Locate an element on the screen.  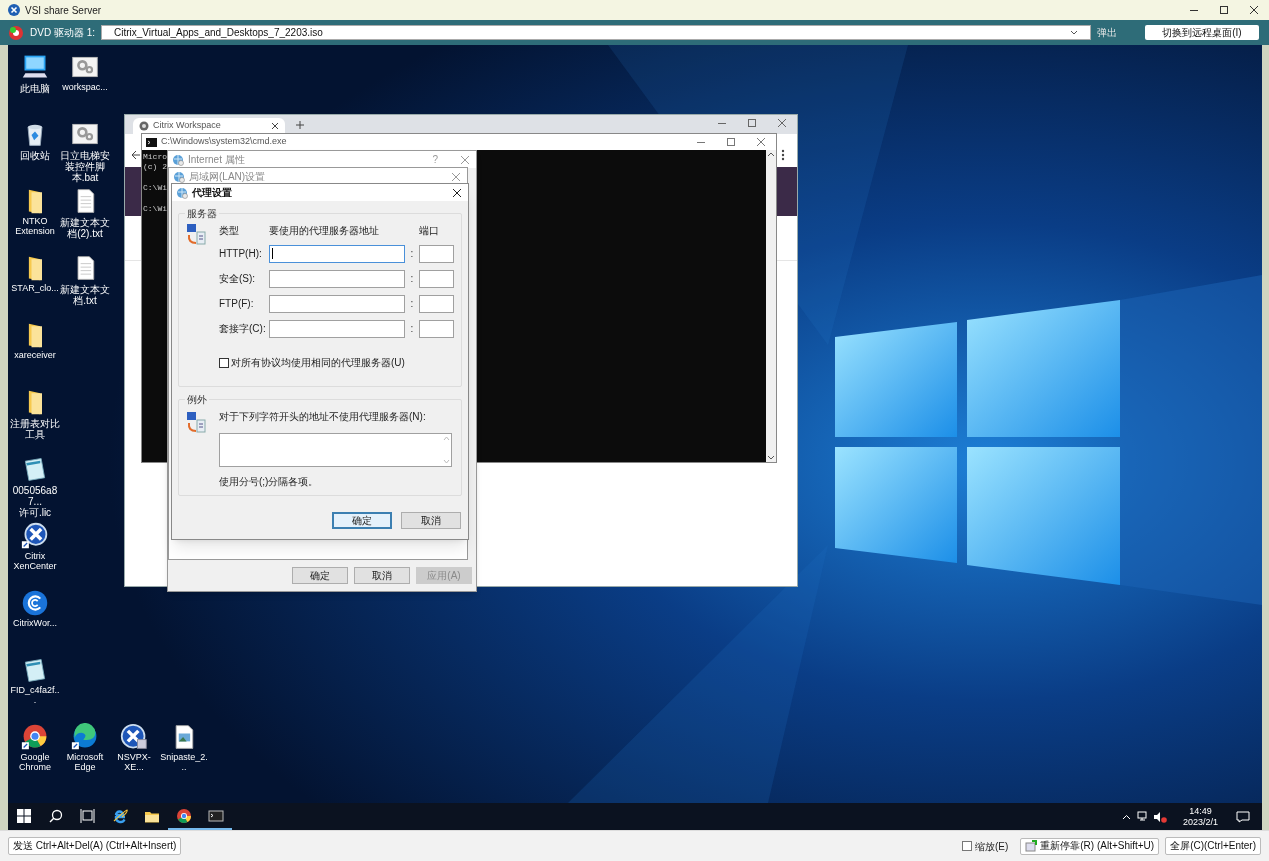
group-label: 例外 is located at coordinates (197, 400).